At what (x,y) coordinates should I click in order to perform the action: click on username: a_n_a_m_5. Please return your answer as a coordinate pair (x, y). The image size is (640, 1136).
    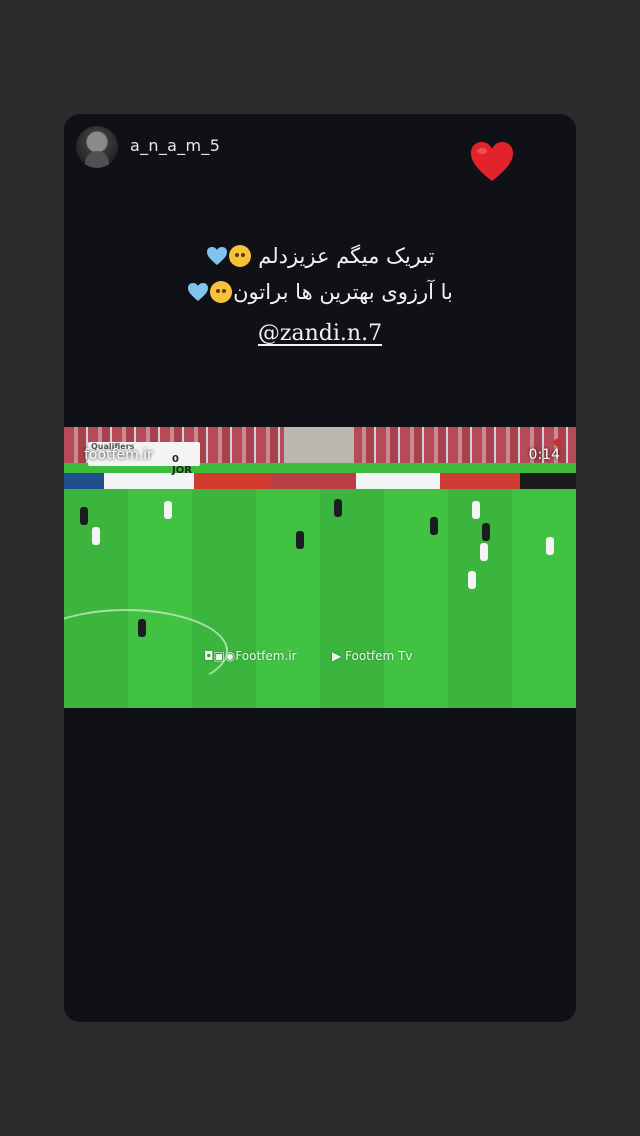
    Looking at the image, I should click on (175, 145).